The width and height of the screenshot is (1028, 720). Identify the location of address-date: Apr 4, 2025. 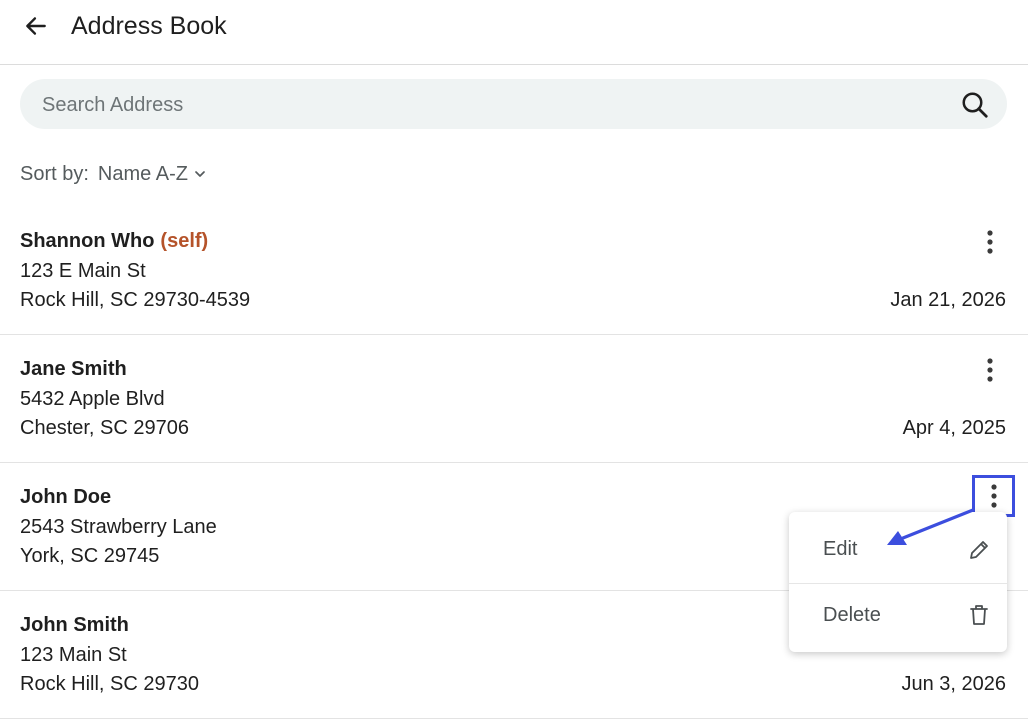
(954, 428).